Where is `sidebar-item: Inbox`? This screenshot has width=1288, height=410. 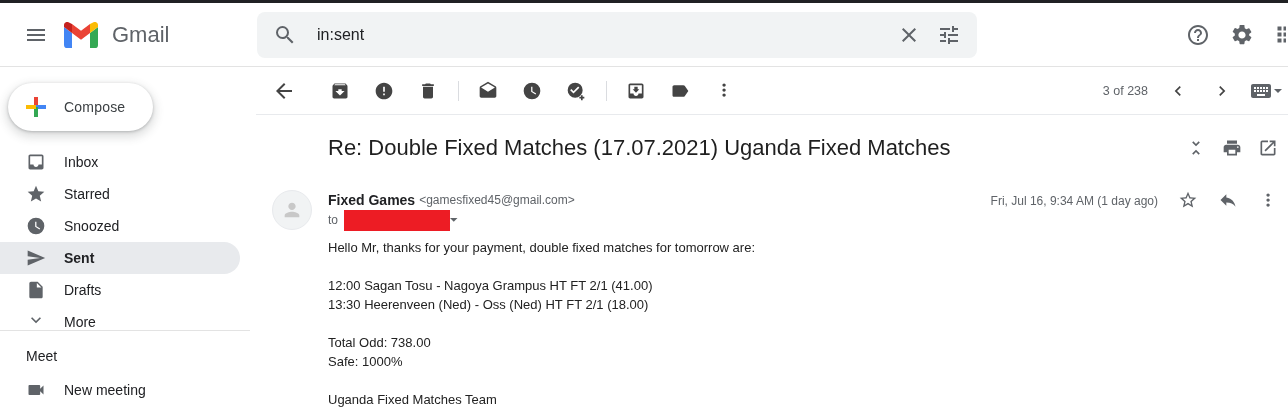
sidebar-item: Inbox is located at coordinates (120, 162).